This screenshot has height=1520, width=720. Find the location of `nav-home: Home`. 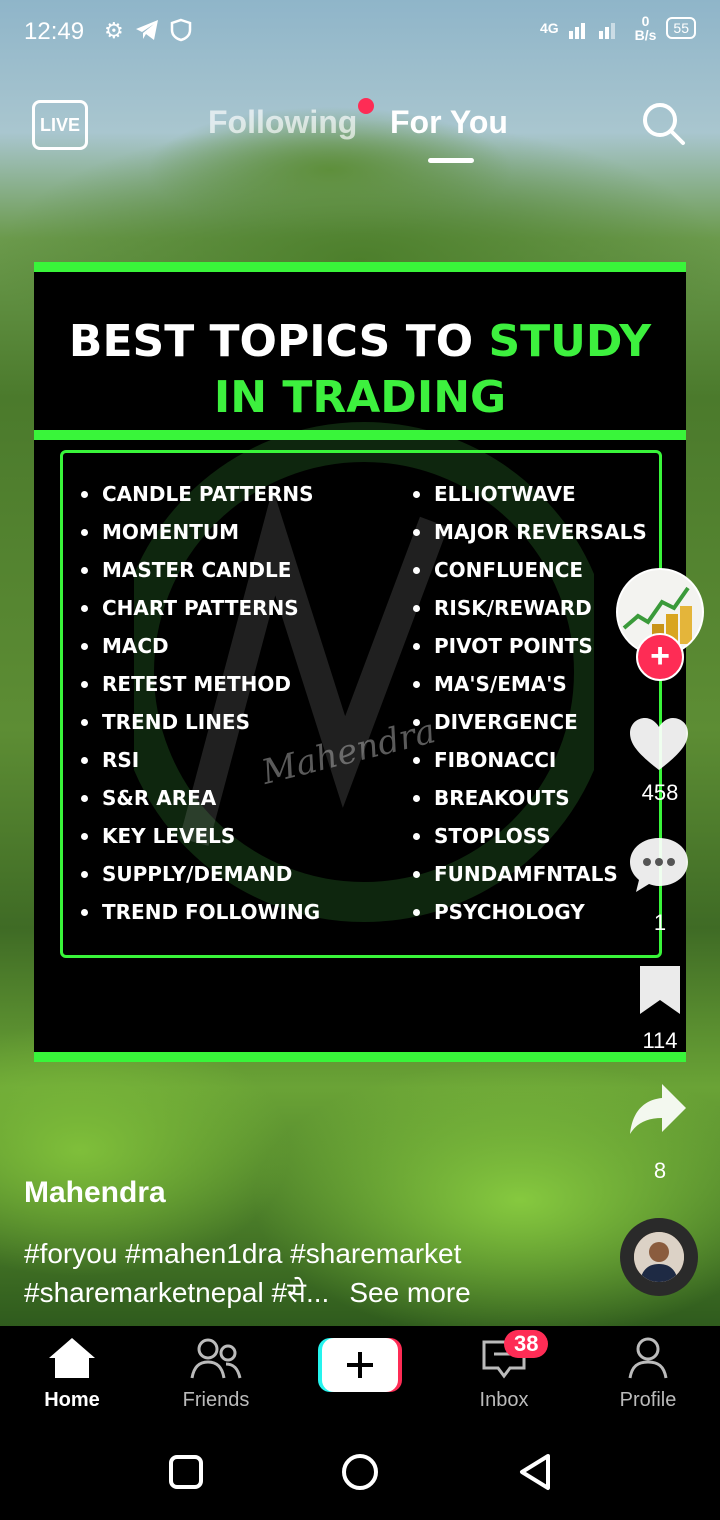

nav-home: Home is located at coordinates (72, 1374).